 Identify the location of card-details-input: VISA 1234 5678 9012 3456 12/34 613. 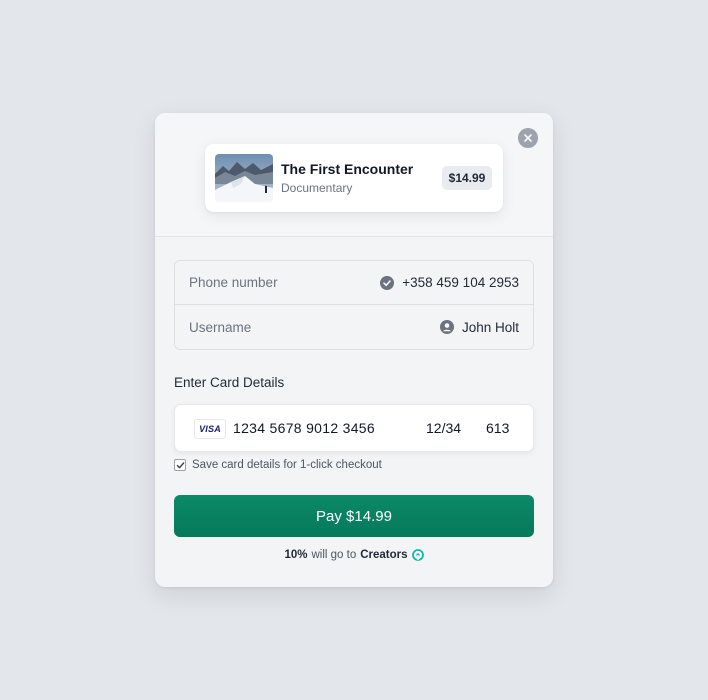
(354, 428).